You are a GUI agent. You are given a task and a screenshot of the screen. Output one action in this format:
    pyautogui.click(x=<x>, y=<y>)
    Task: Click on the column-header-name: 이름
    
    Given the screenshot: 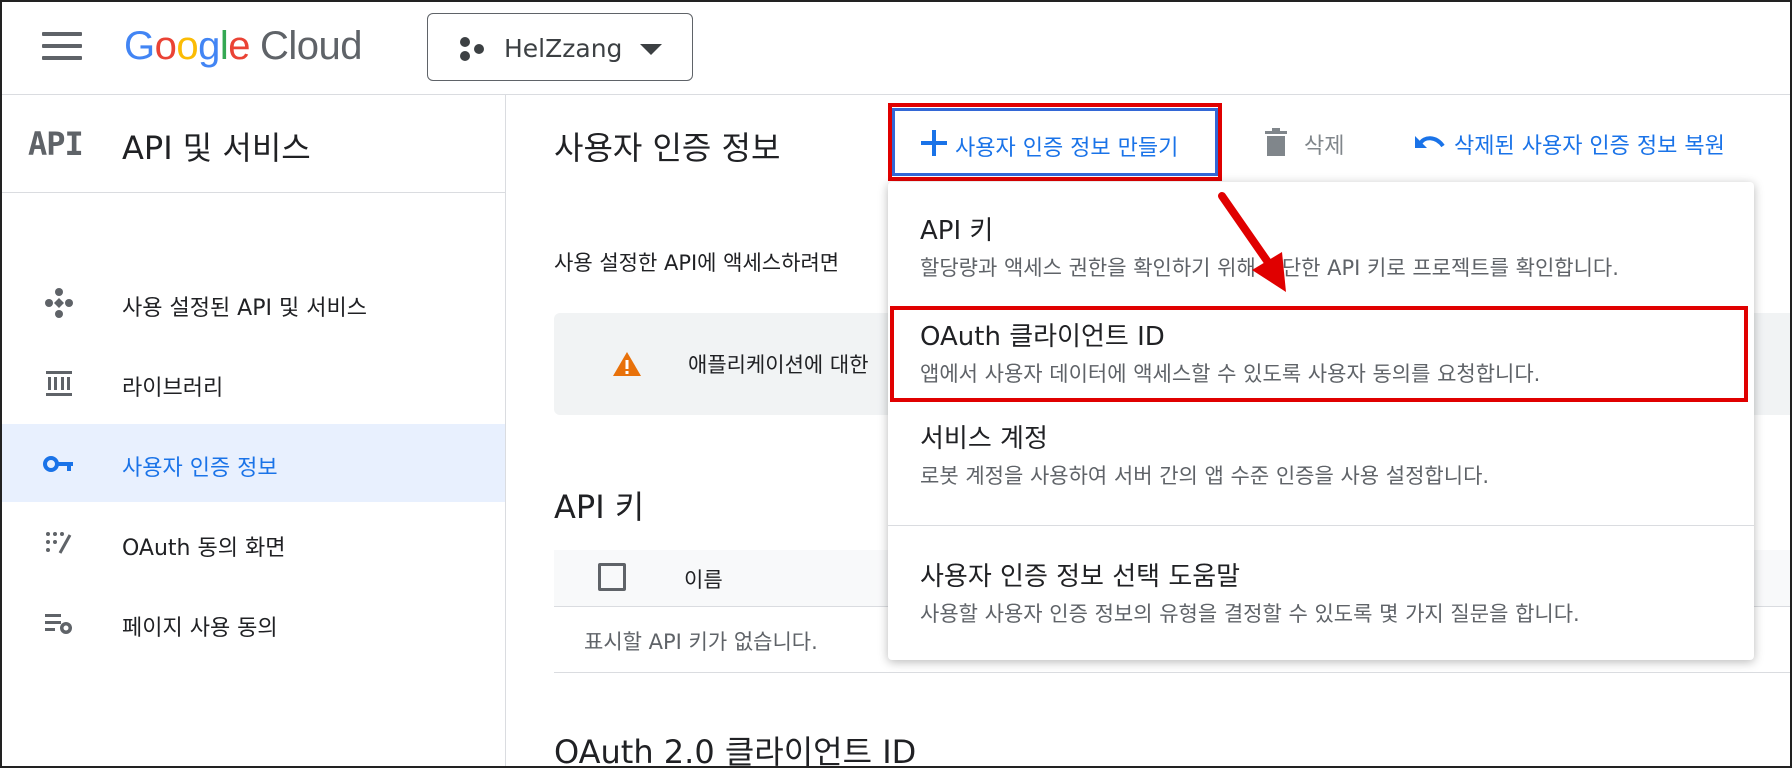 What is the action you would take?
    pyautogui.click(x=703, y=579)
    